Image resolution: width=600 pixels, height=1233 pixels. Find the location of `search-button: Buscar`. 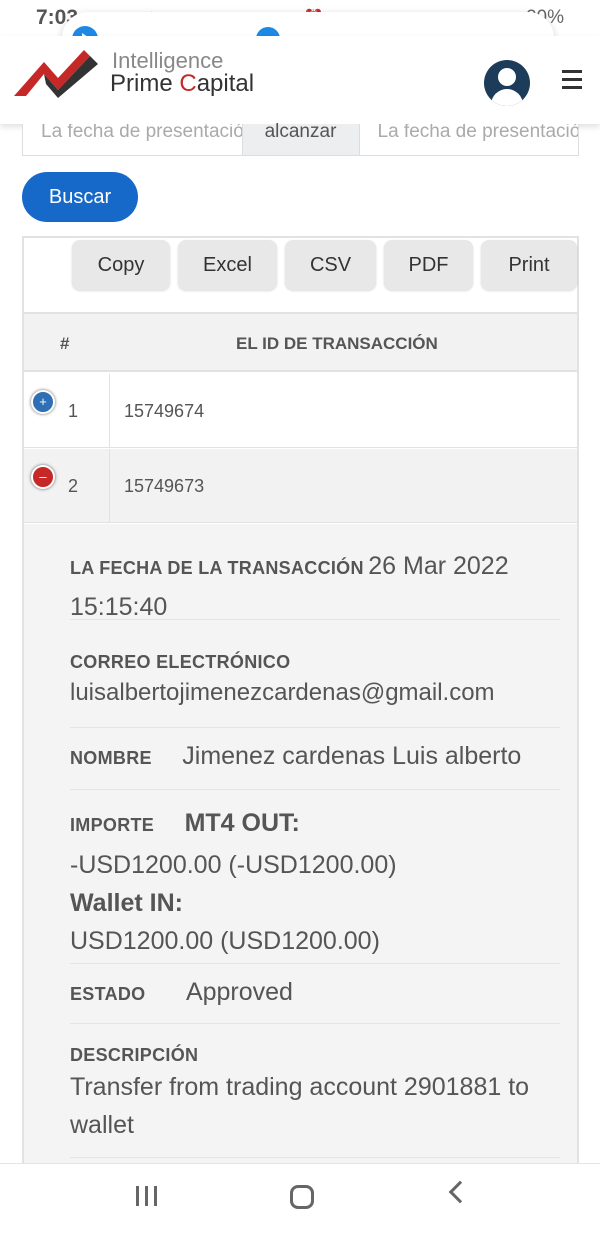

search-button: Buscar is located at coordinates (80, 197).